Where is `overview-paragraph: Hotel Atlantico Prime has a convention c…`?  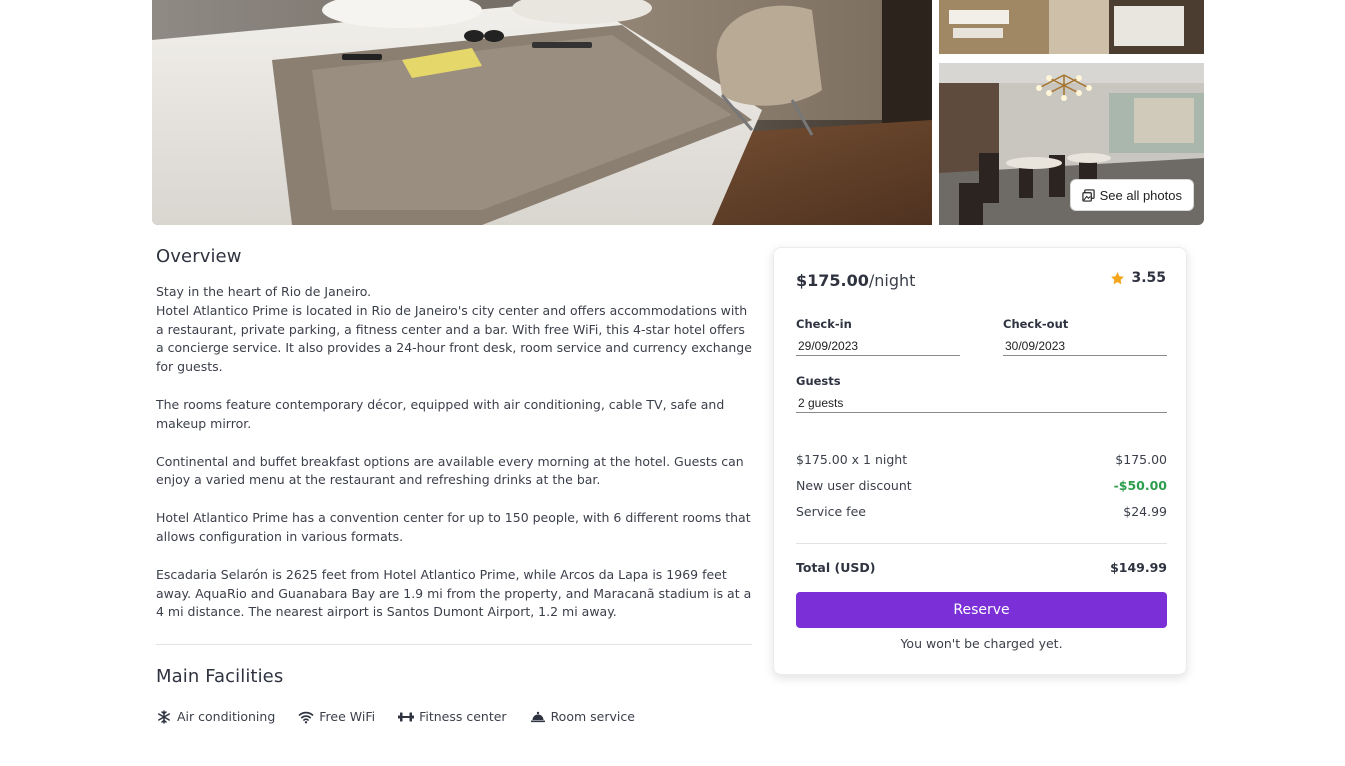
overview-paragraph: Hotel Atlantico Prime has a convention c… is located at coordinates (453, 527).